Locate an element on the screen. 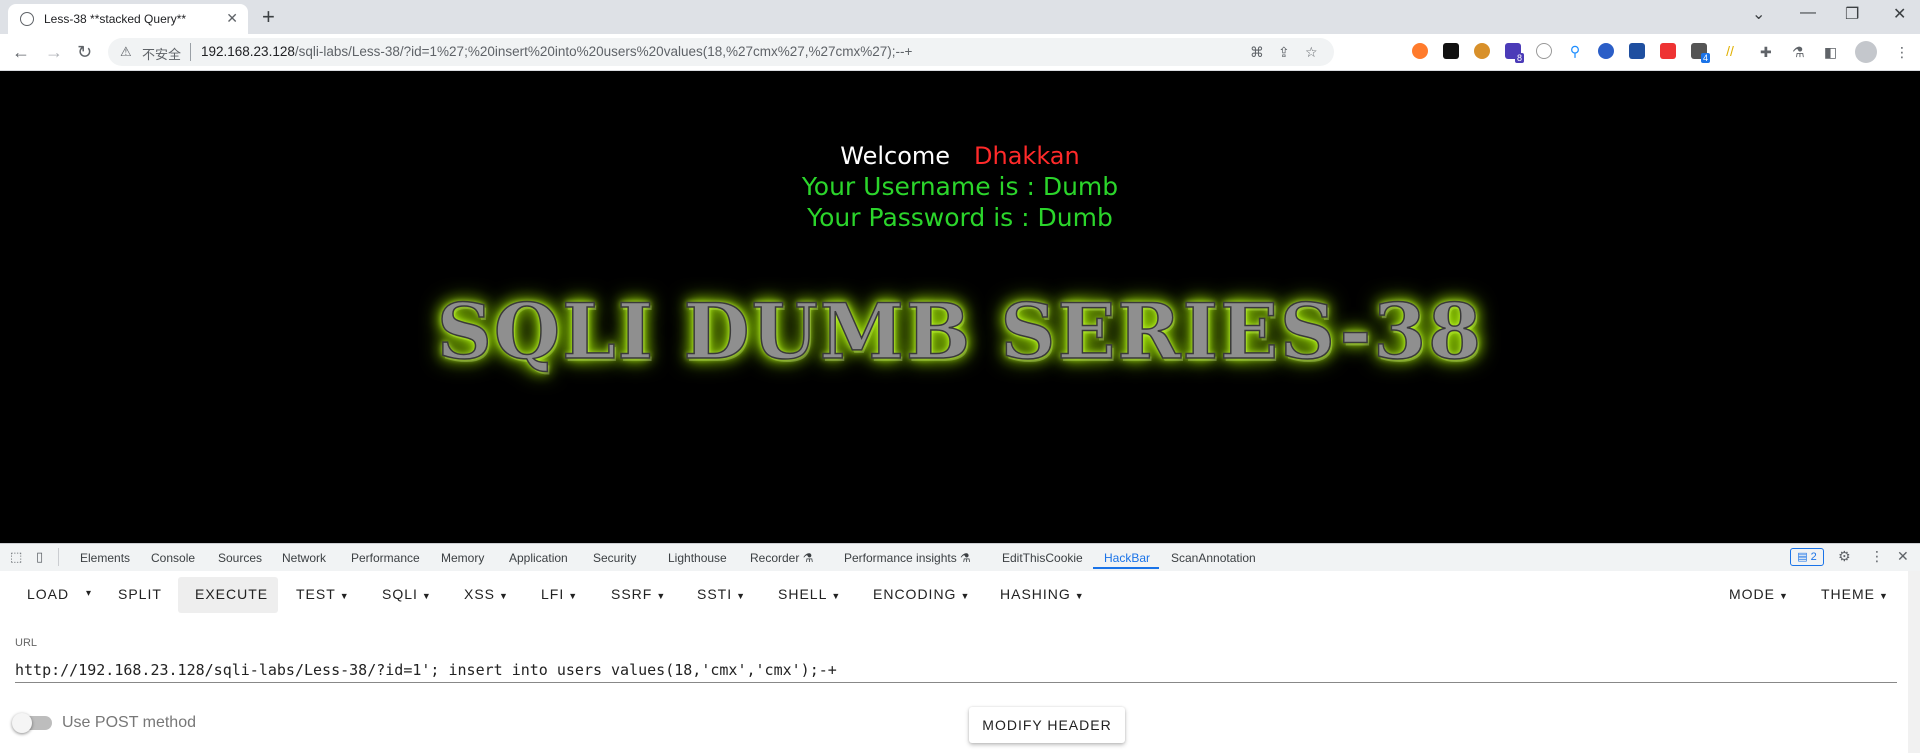 The width and height of the screenshot is (1920, 753). load-button: LOAD is located at coordinates (48, 594).